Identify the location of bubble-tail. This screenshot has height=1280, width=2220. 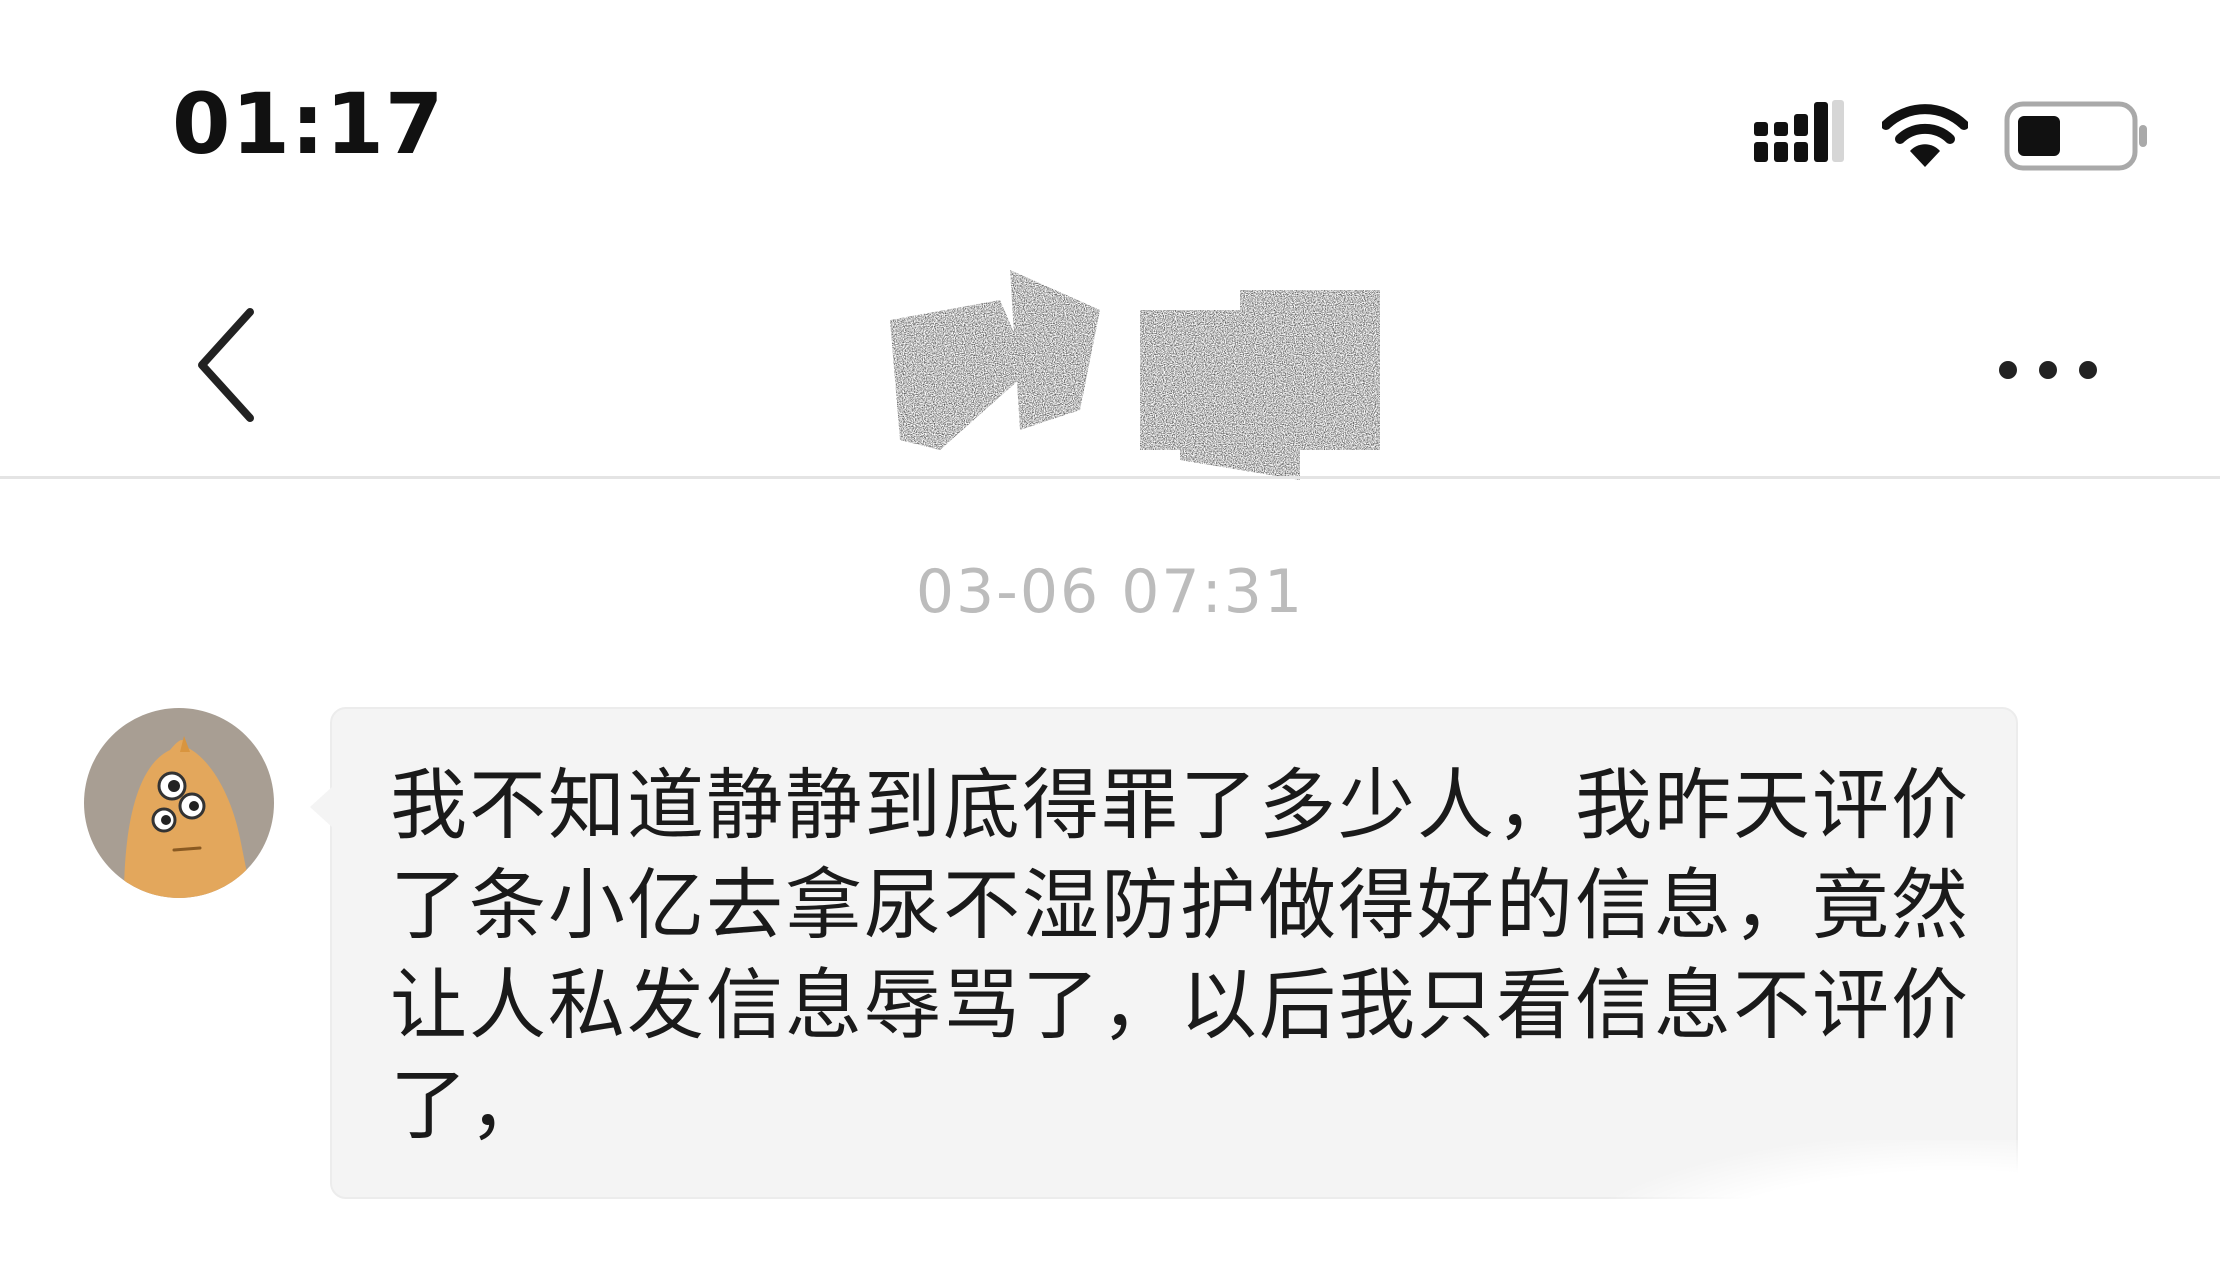
(321, 807).